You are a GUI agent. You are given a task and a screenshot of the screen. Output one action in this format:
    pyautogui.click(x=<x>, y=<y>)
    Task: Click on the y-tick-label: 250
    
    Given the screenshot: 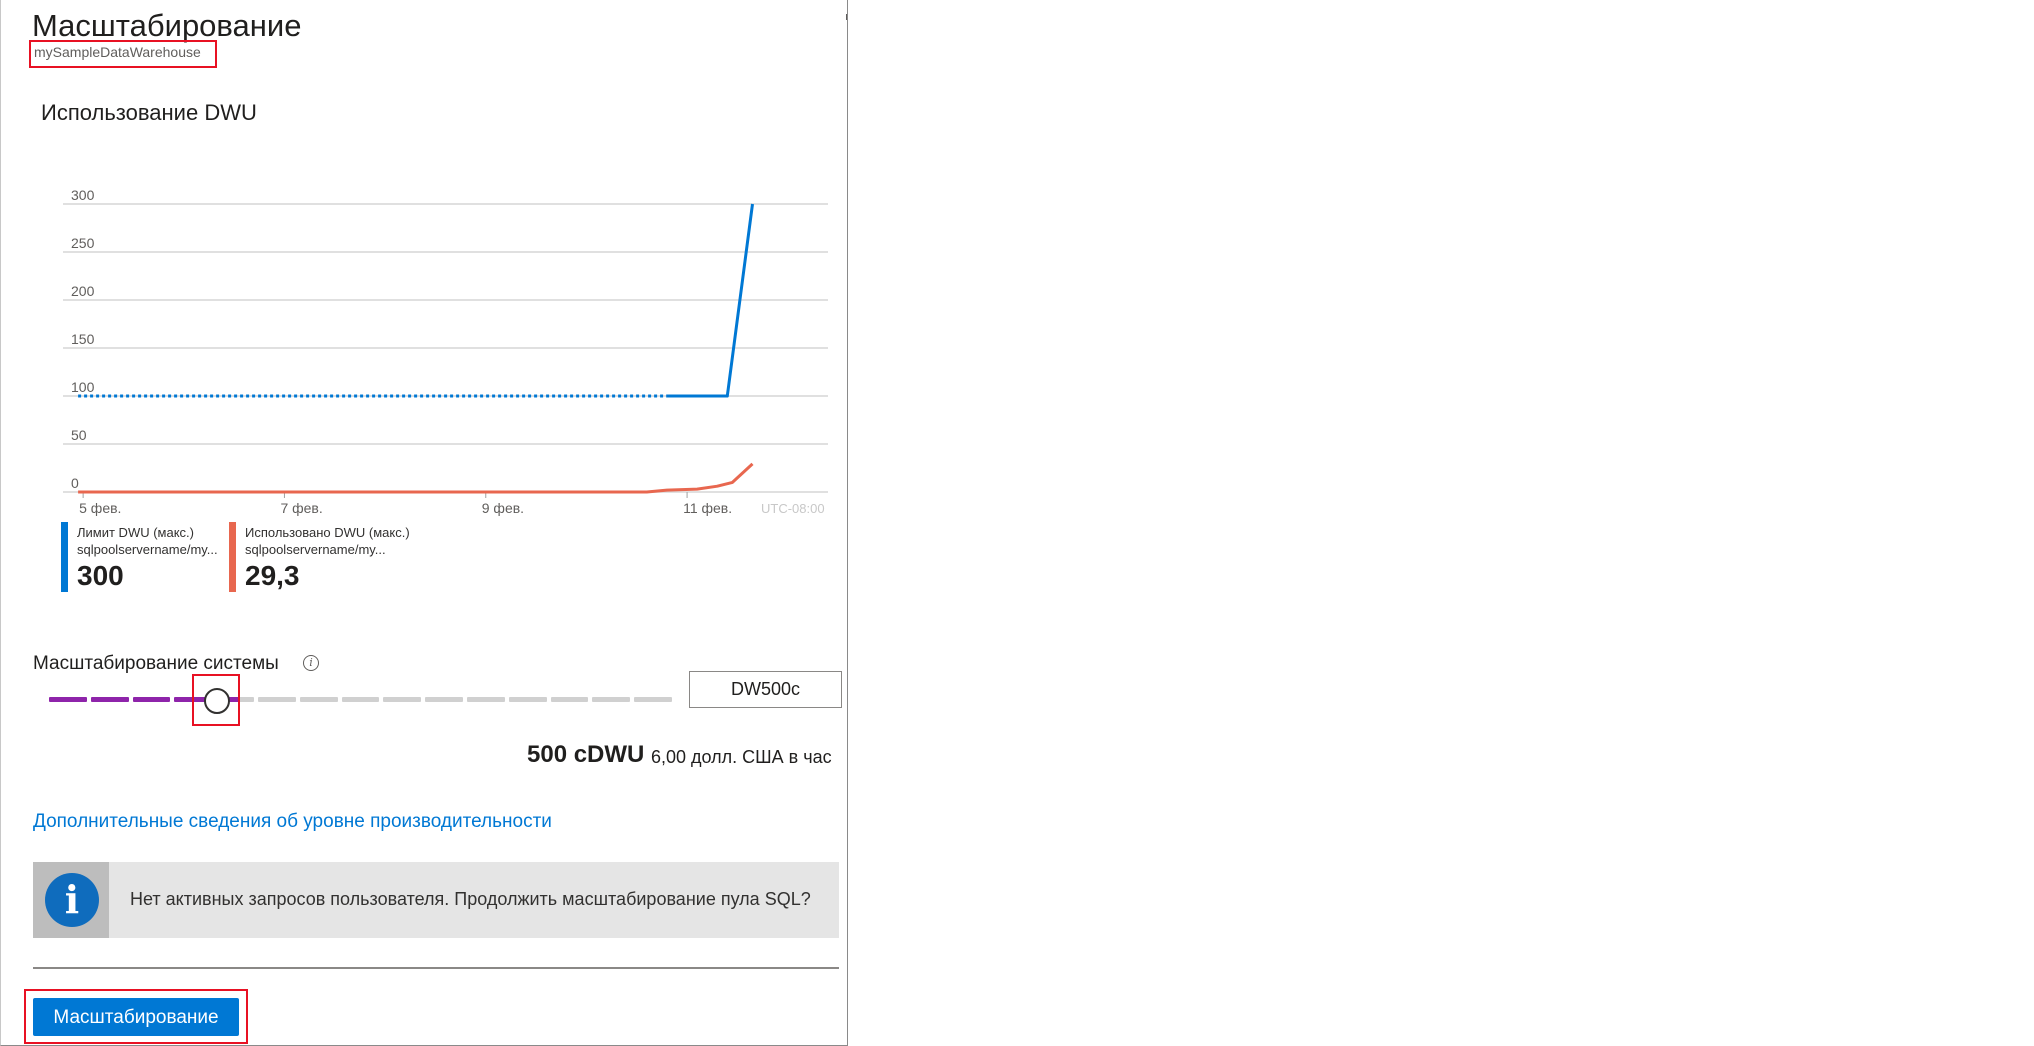 What is the action you would take?
    pyautogui.click(x=83, y=243)
    